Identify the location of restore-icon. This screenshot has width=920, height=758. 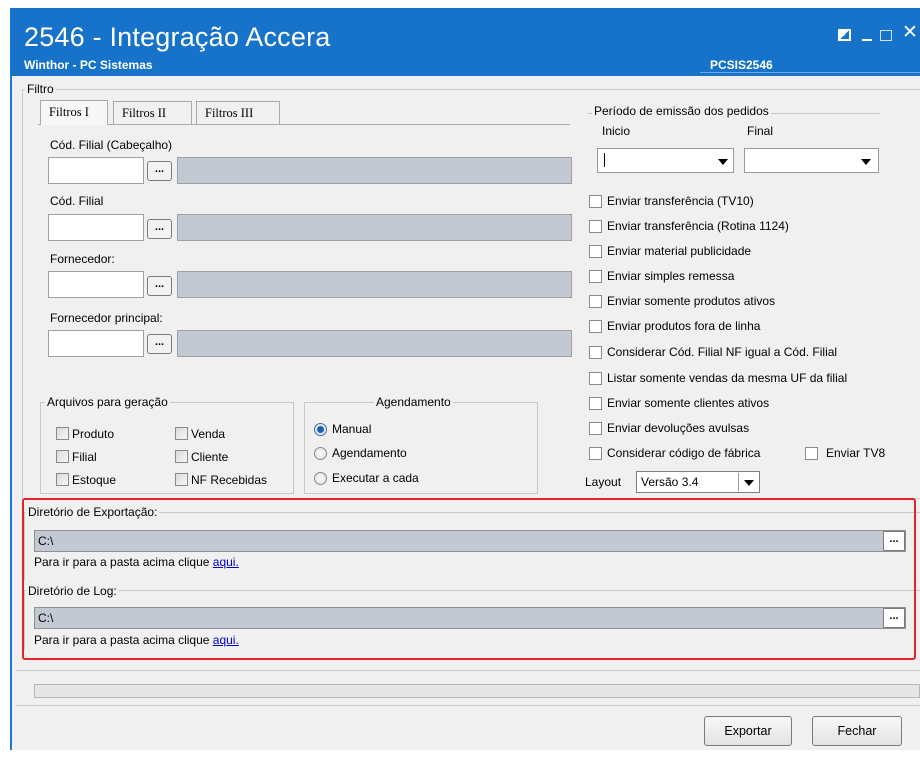
(844, 35).